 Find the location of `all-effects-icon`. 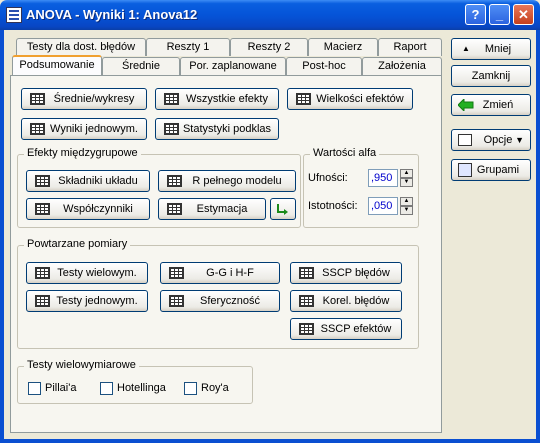

all-effects-icon is located at coordinates (171, 99).